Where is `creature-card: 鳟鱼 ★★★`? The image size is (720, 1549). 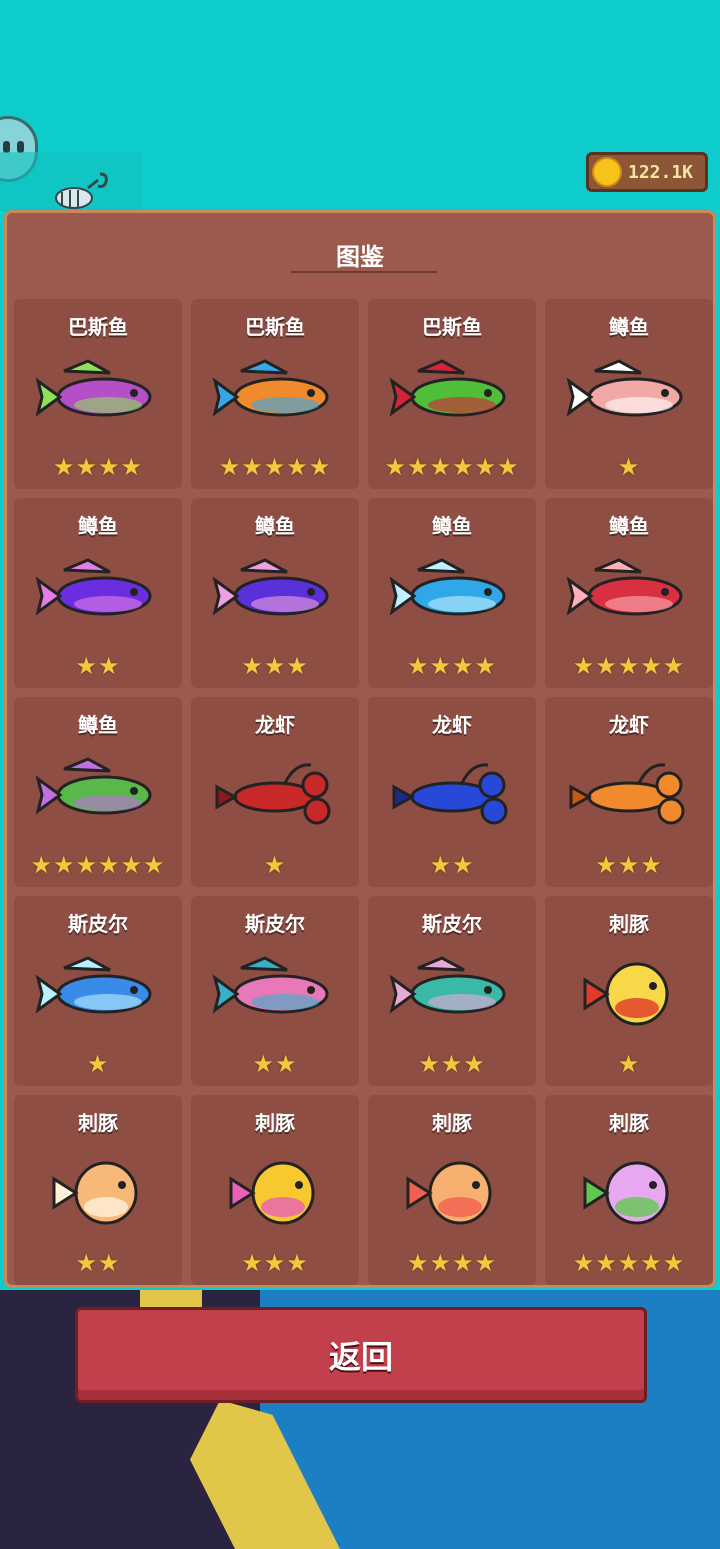 creature-card: 鳟鱼 ★★★ is located at coordinates (275, 593).